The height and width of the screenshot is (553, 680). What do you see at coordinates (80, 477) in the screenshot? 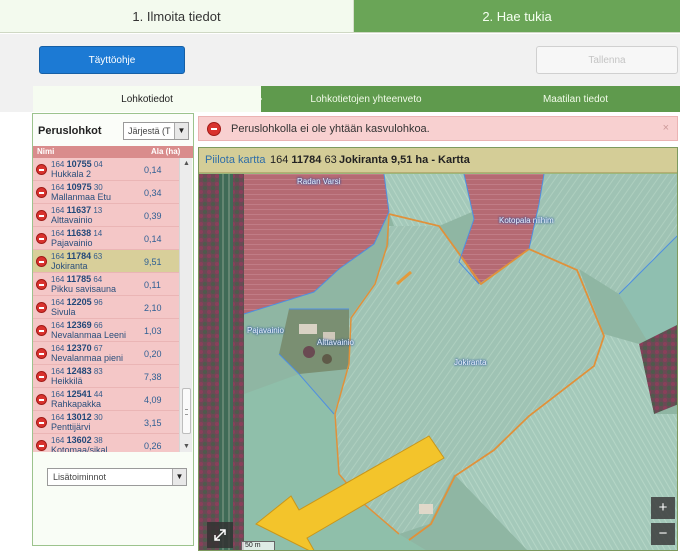
I see `more-actions-value: Lisätoiminnot` at bounding box center [80, 477].